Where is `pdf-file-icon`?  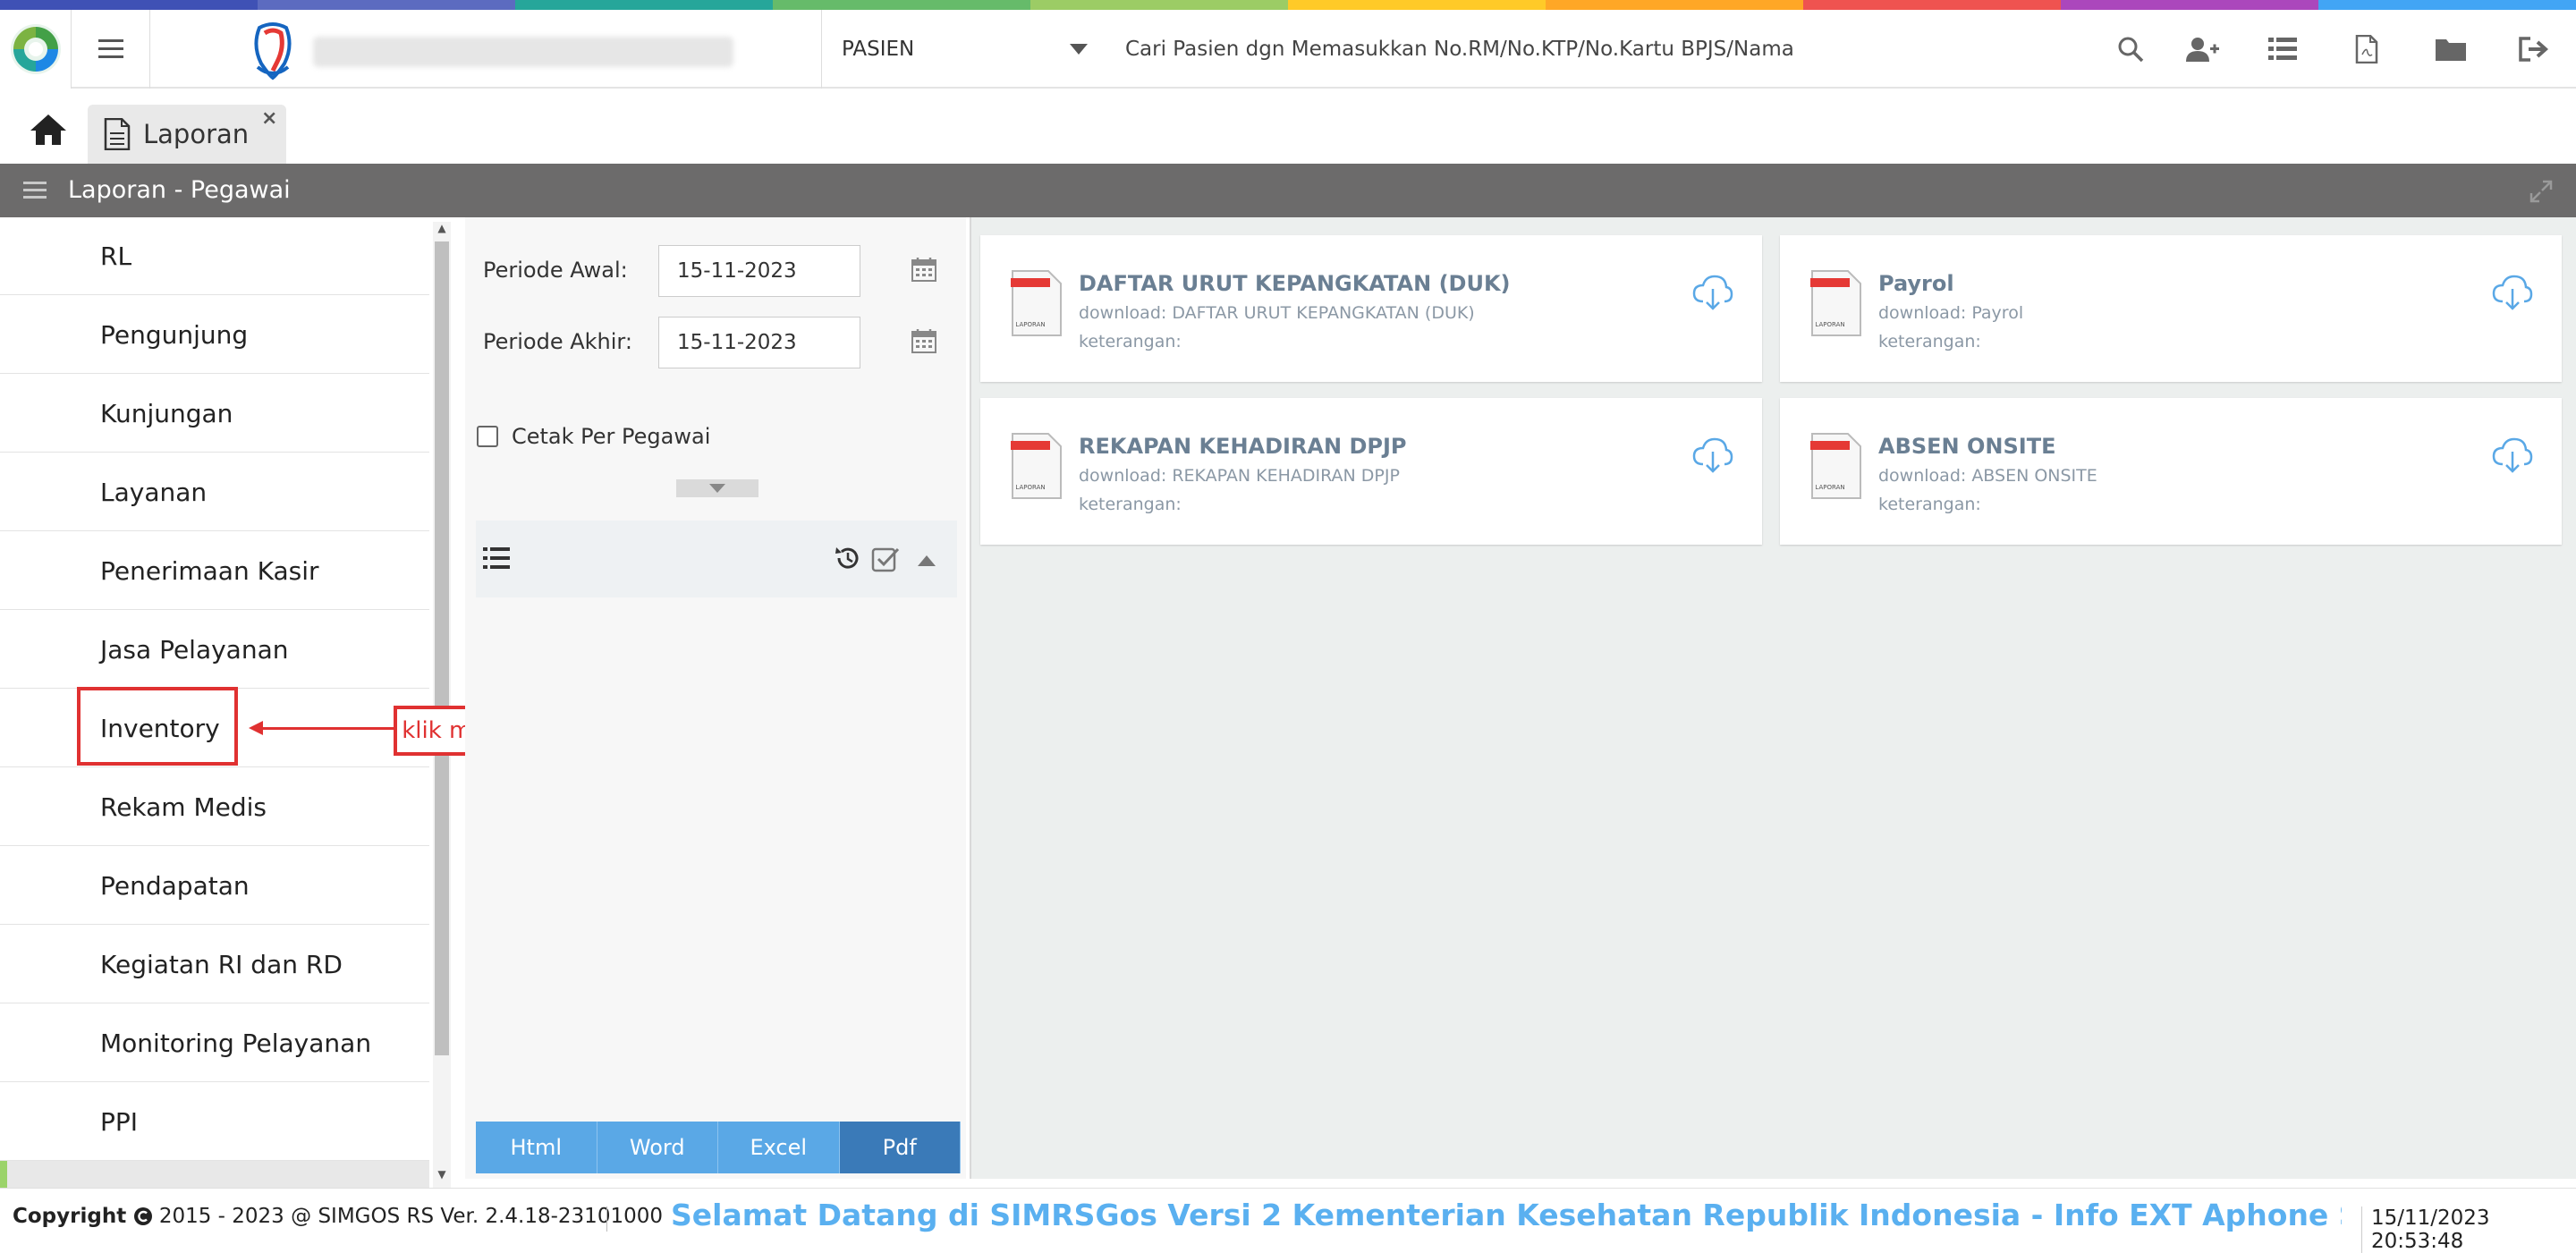 pdf-file-icon is located at coordinates (2366, 49).